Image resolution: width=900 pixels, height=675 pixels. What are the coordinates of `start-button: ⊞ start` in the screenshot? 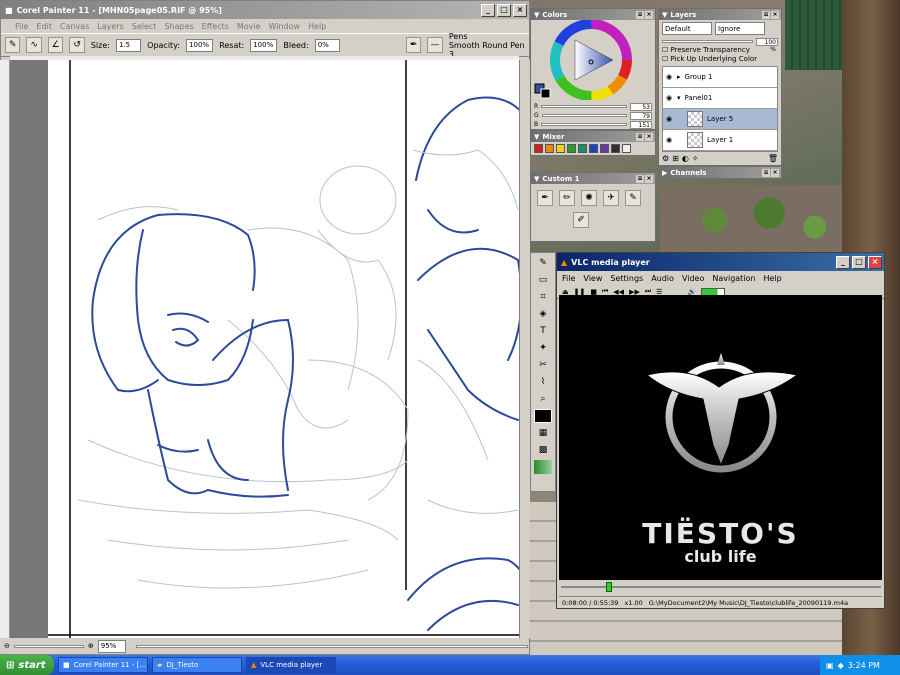 It's located at (27, 665).